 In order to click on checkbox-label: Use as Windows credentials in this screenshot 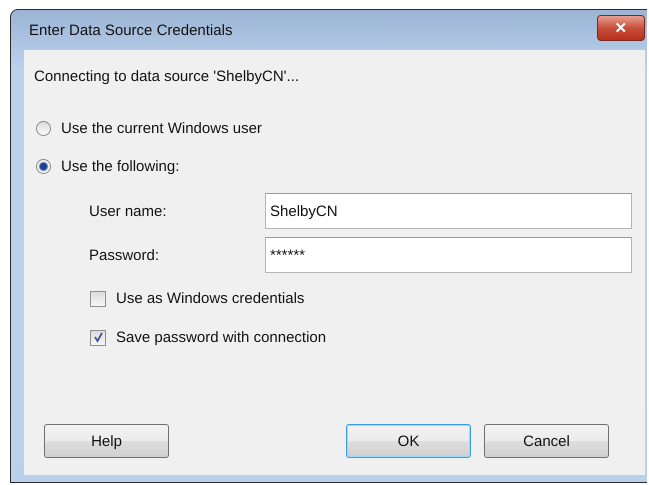, I will do `click(210, 298)`.